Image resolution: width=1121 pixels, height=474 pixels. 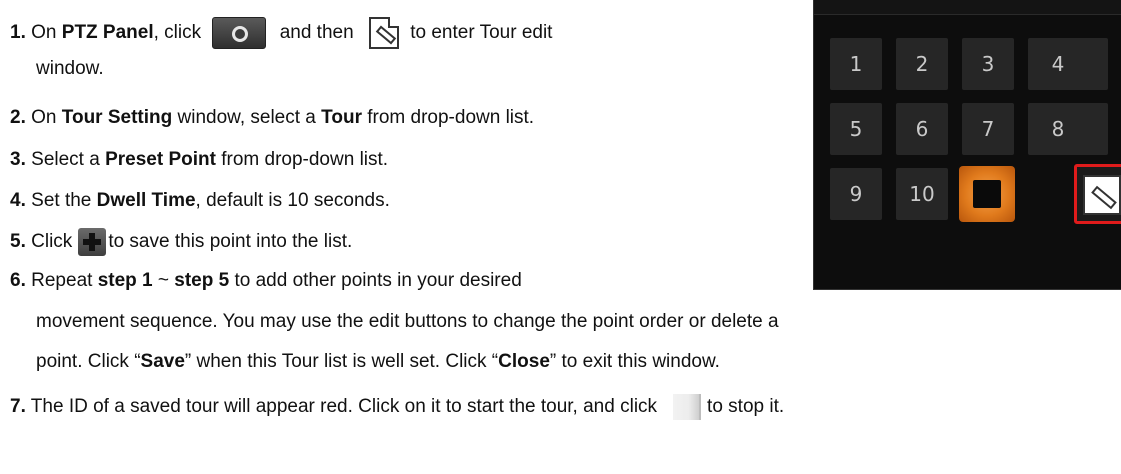 What do you see at coordinates (922, 64) in the screenshot?
I see `preset-button-2: 2` at bounding box center [922, 64].